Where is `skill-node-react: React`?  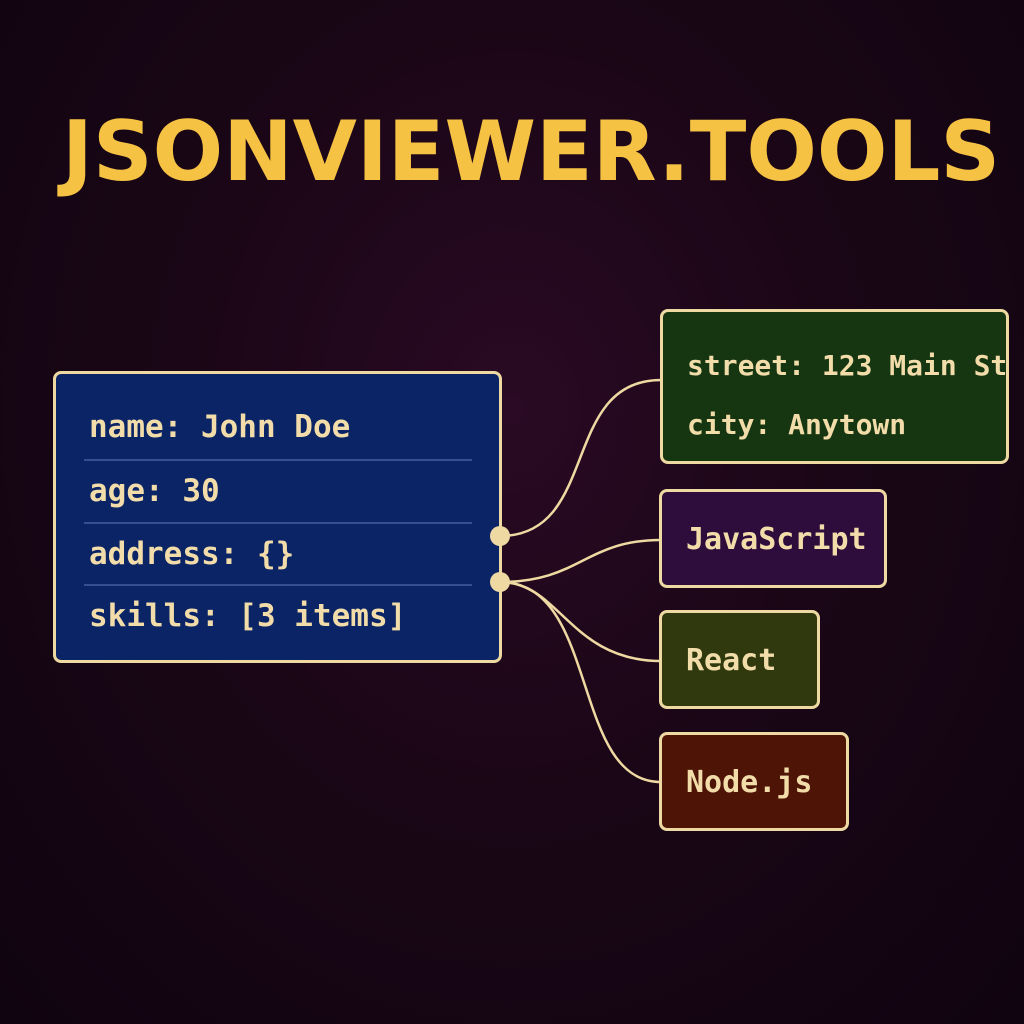 skill-node-react: React is located at coordinates (739, 659).